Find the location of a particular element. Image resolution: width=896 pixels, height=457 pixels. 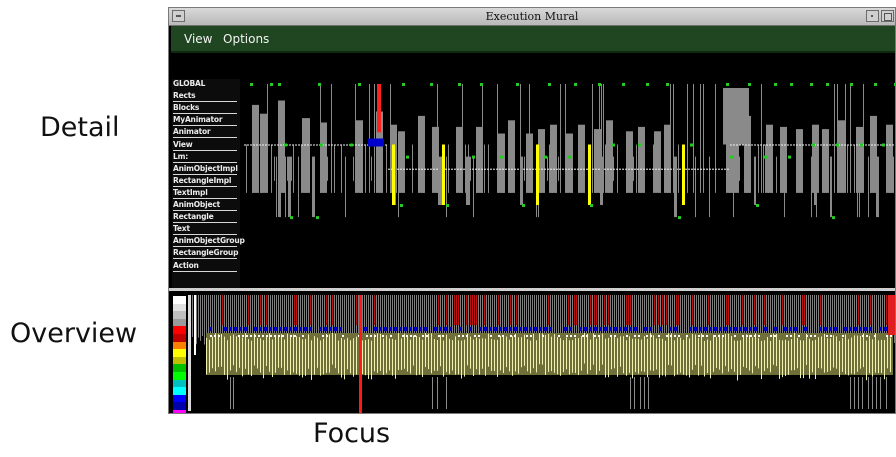

overview-left-column is located at coordinates (195, 325).